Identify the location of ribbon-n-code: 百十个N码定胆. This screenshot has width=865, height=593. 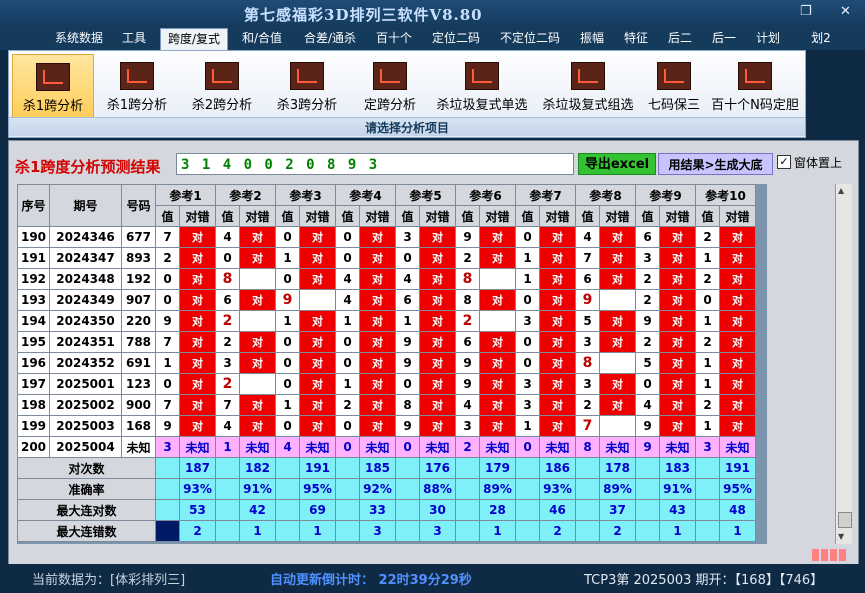
(755, 85).